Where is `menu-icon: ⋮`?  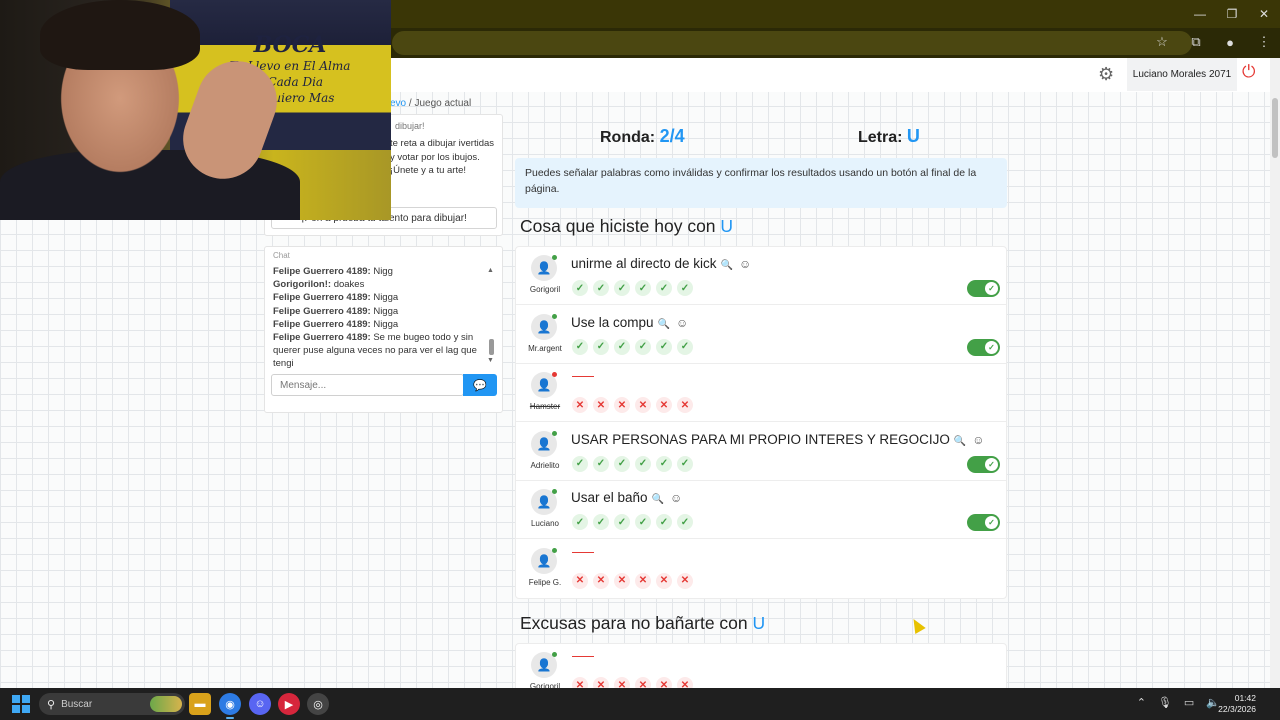
menu-icon: ⋮ is located at coordinates (1264, 42).